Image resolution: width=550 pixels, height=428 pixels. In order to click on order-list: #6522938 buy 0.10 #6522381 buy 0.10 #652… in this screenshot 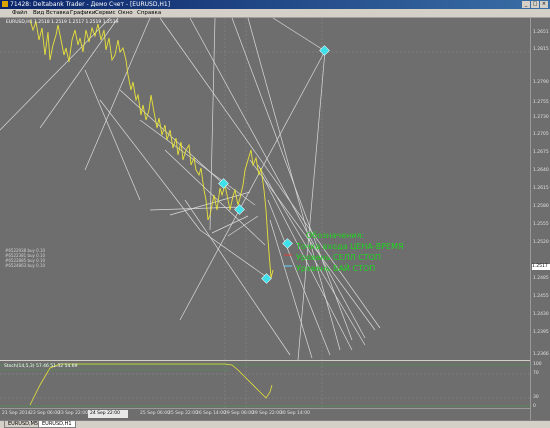, I will do `click(25, 258)`.